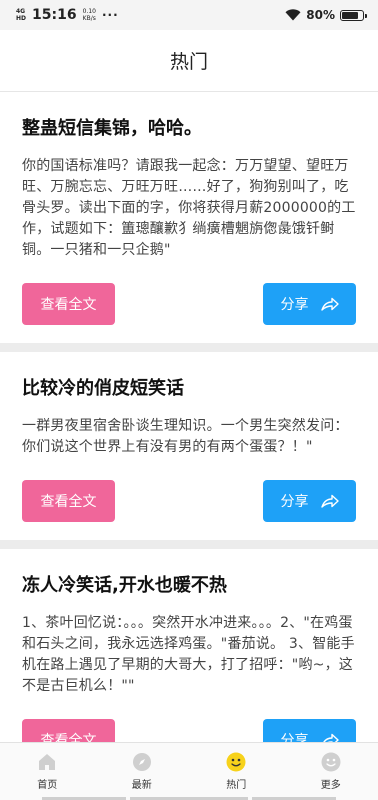  I want to click on tab-hot: 热门, so click(236, 771).